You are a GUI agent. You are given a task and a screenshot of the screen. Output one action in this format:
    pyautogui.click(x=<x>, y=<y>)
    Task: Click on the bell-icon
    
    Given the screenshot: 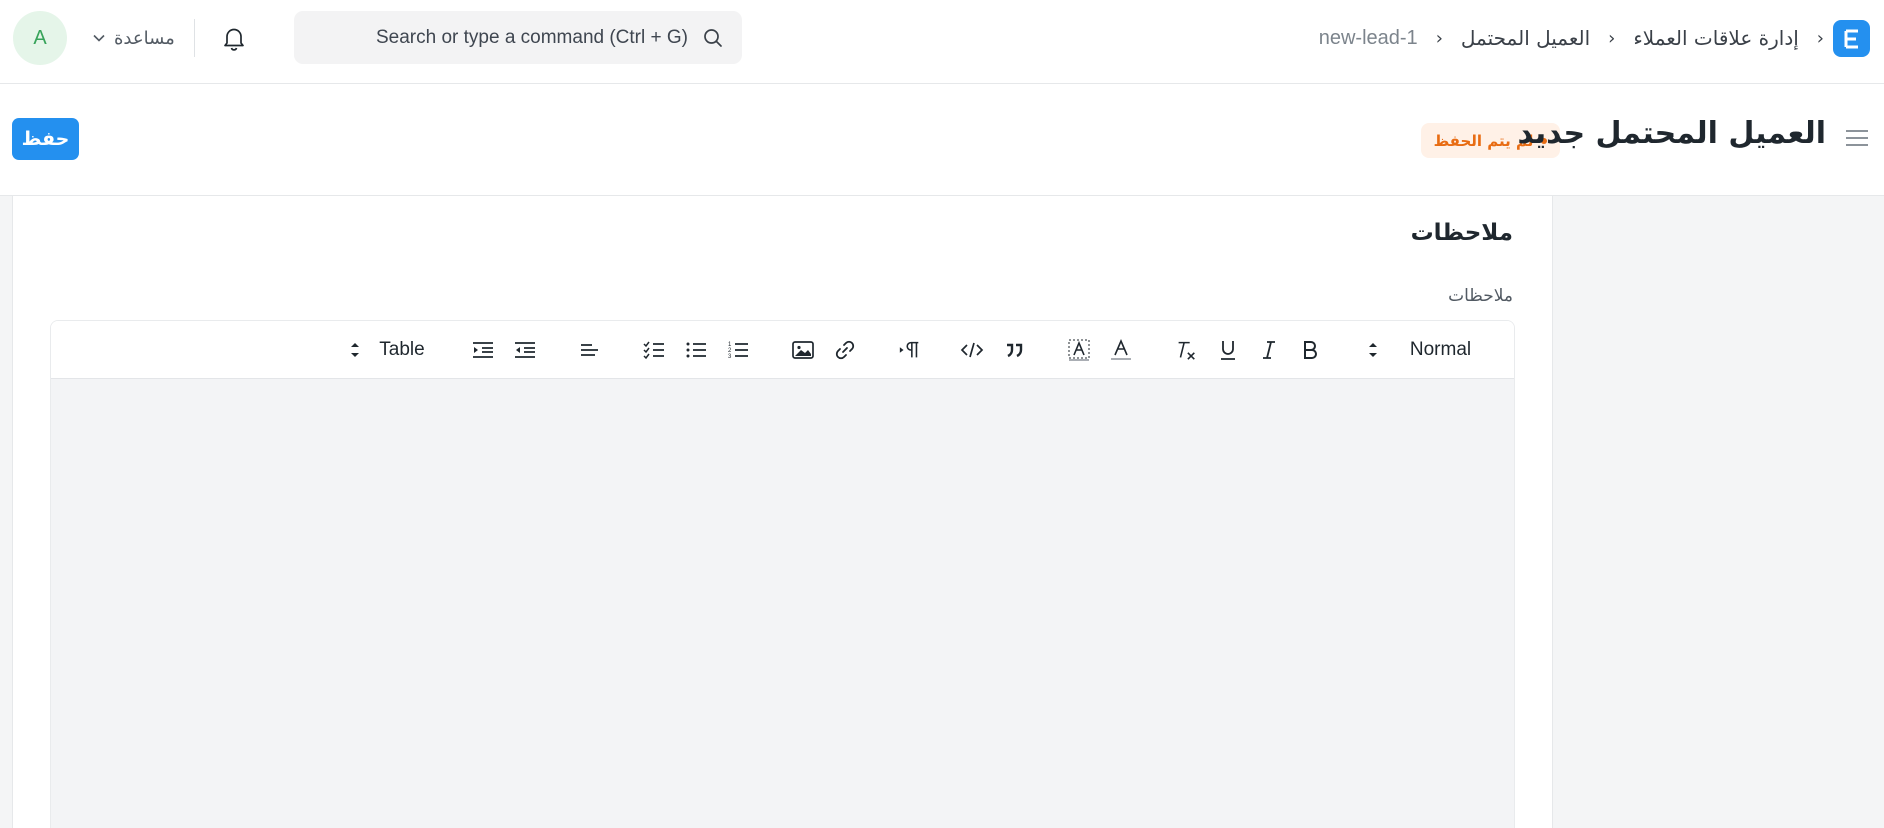 What is the action you would take?
    pyautogui.click(x=234, y=38)
    